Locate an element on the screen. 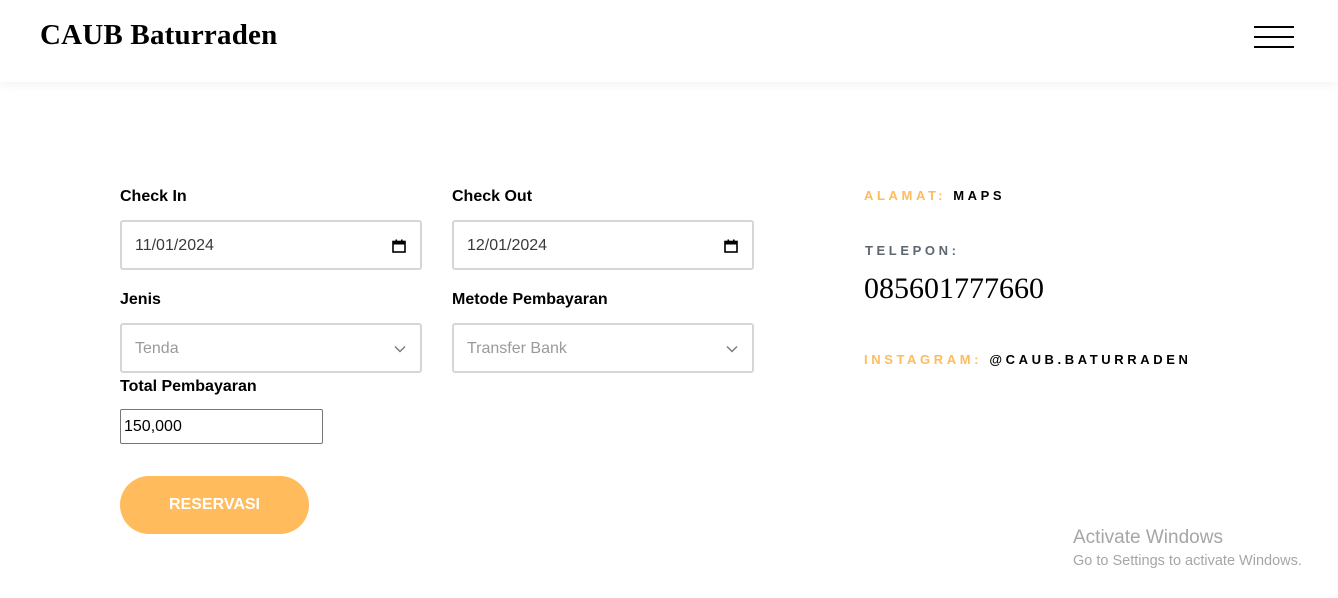 This screenshot has height=598, width=1338. alamat-row: ALAMAT: MAPS is located at coordinates (934, 195).